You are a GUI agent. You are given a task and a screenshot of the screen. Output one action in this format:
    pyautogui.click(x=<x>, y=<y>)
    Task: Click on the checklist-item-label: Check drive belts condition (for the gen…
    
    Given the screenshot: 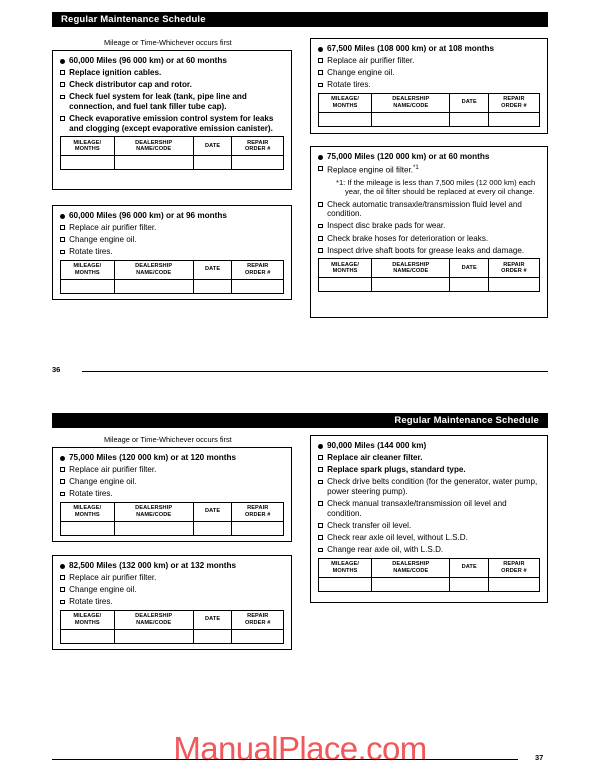 What is the action you would take?
    pyautogui.click(x=432, y=486)
    